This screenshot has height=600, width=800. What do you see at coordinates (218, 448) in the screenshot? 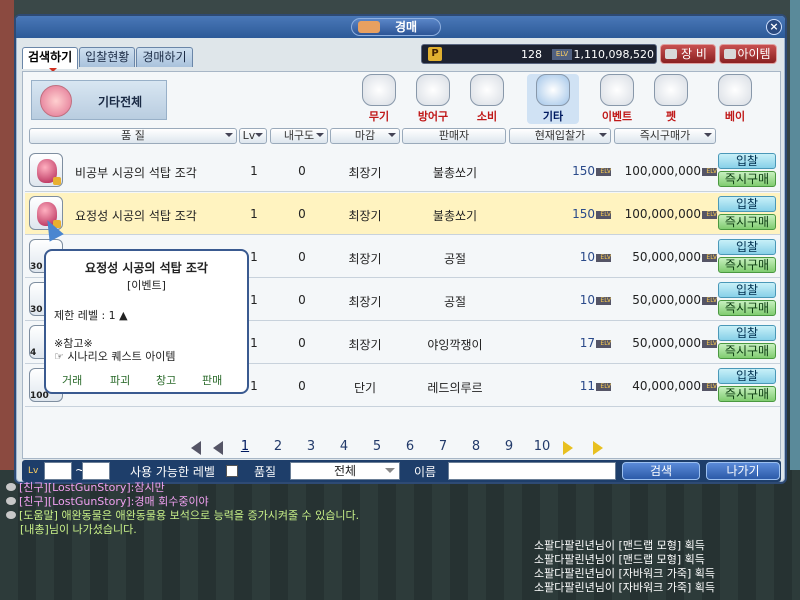
I see `prev-page-icon` at bounding box center [218, 448].